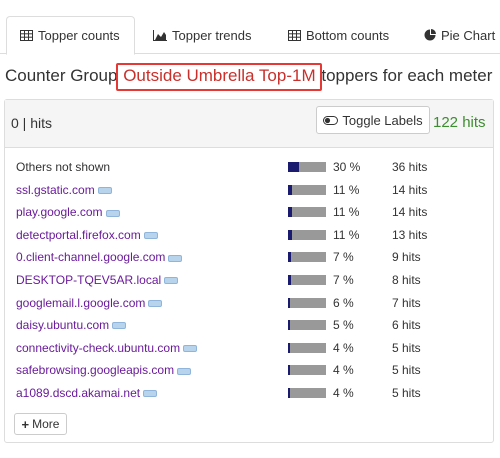 The width and height of the screenshot is (500, 458). I want to click on tab-topper-trends: Topper trends, so click(202, 35).